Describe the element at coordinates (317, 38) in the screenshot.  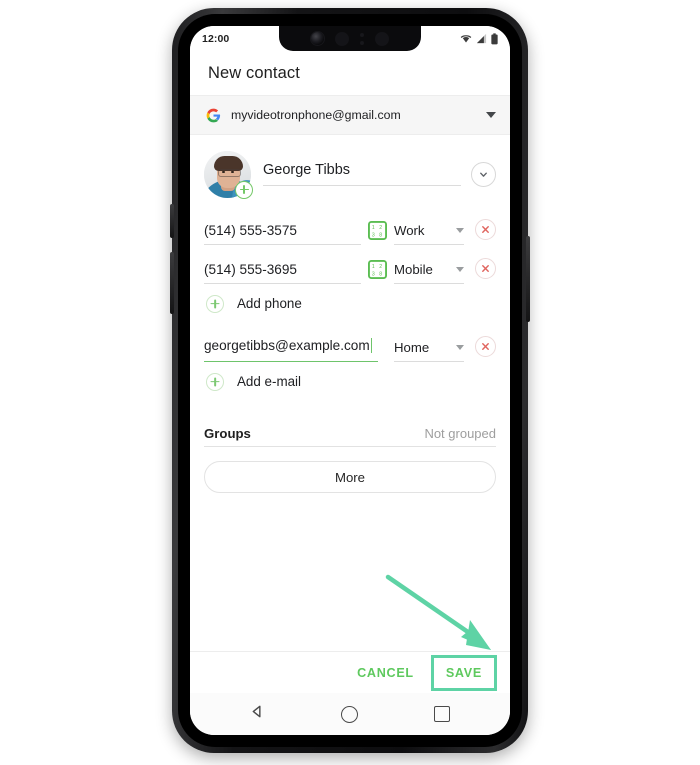
I see `front-camera-icon` at that location.